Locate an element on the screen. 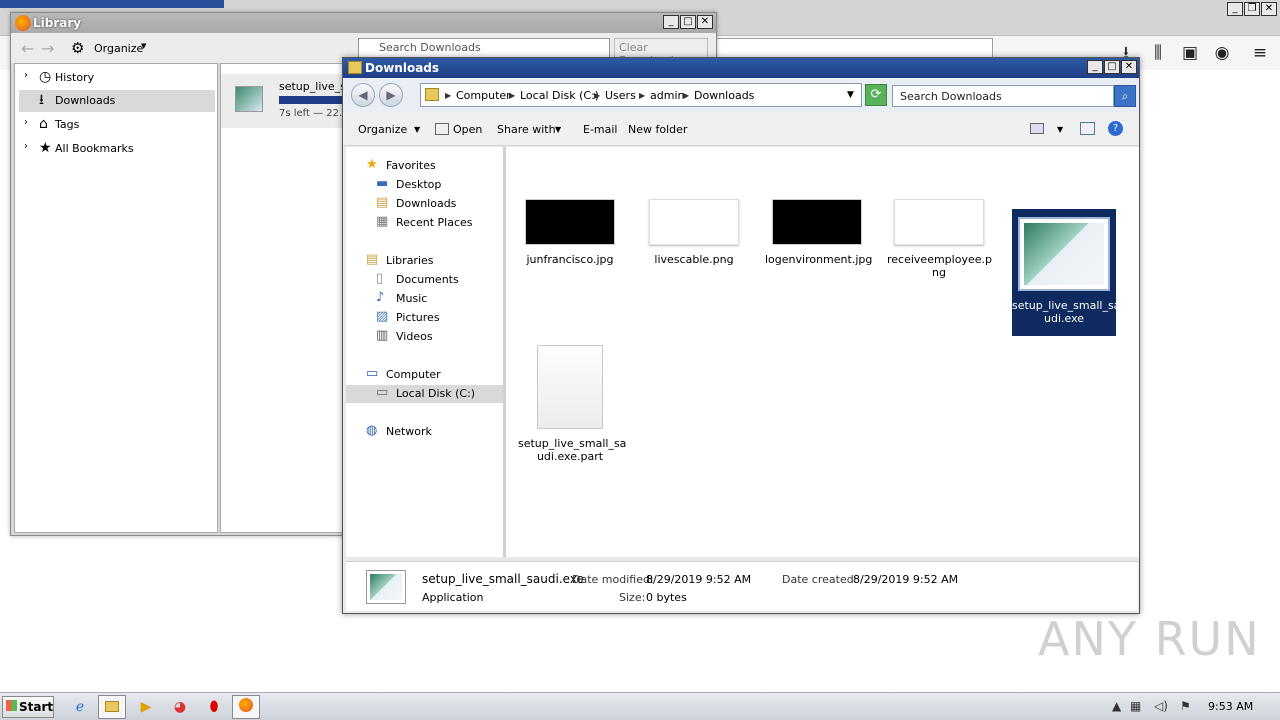 The height and width of the screenshot is (720, 1280). nav-downloads: ▤ Downloads is located at coordinates (424, 204).